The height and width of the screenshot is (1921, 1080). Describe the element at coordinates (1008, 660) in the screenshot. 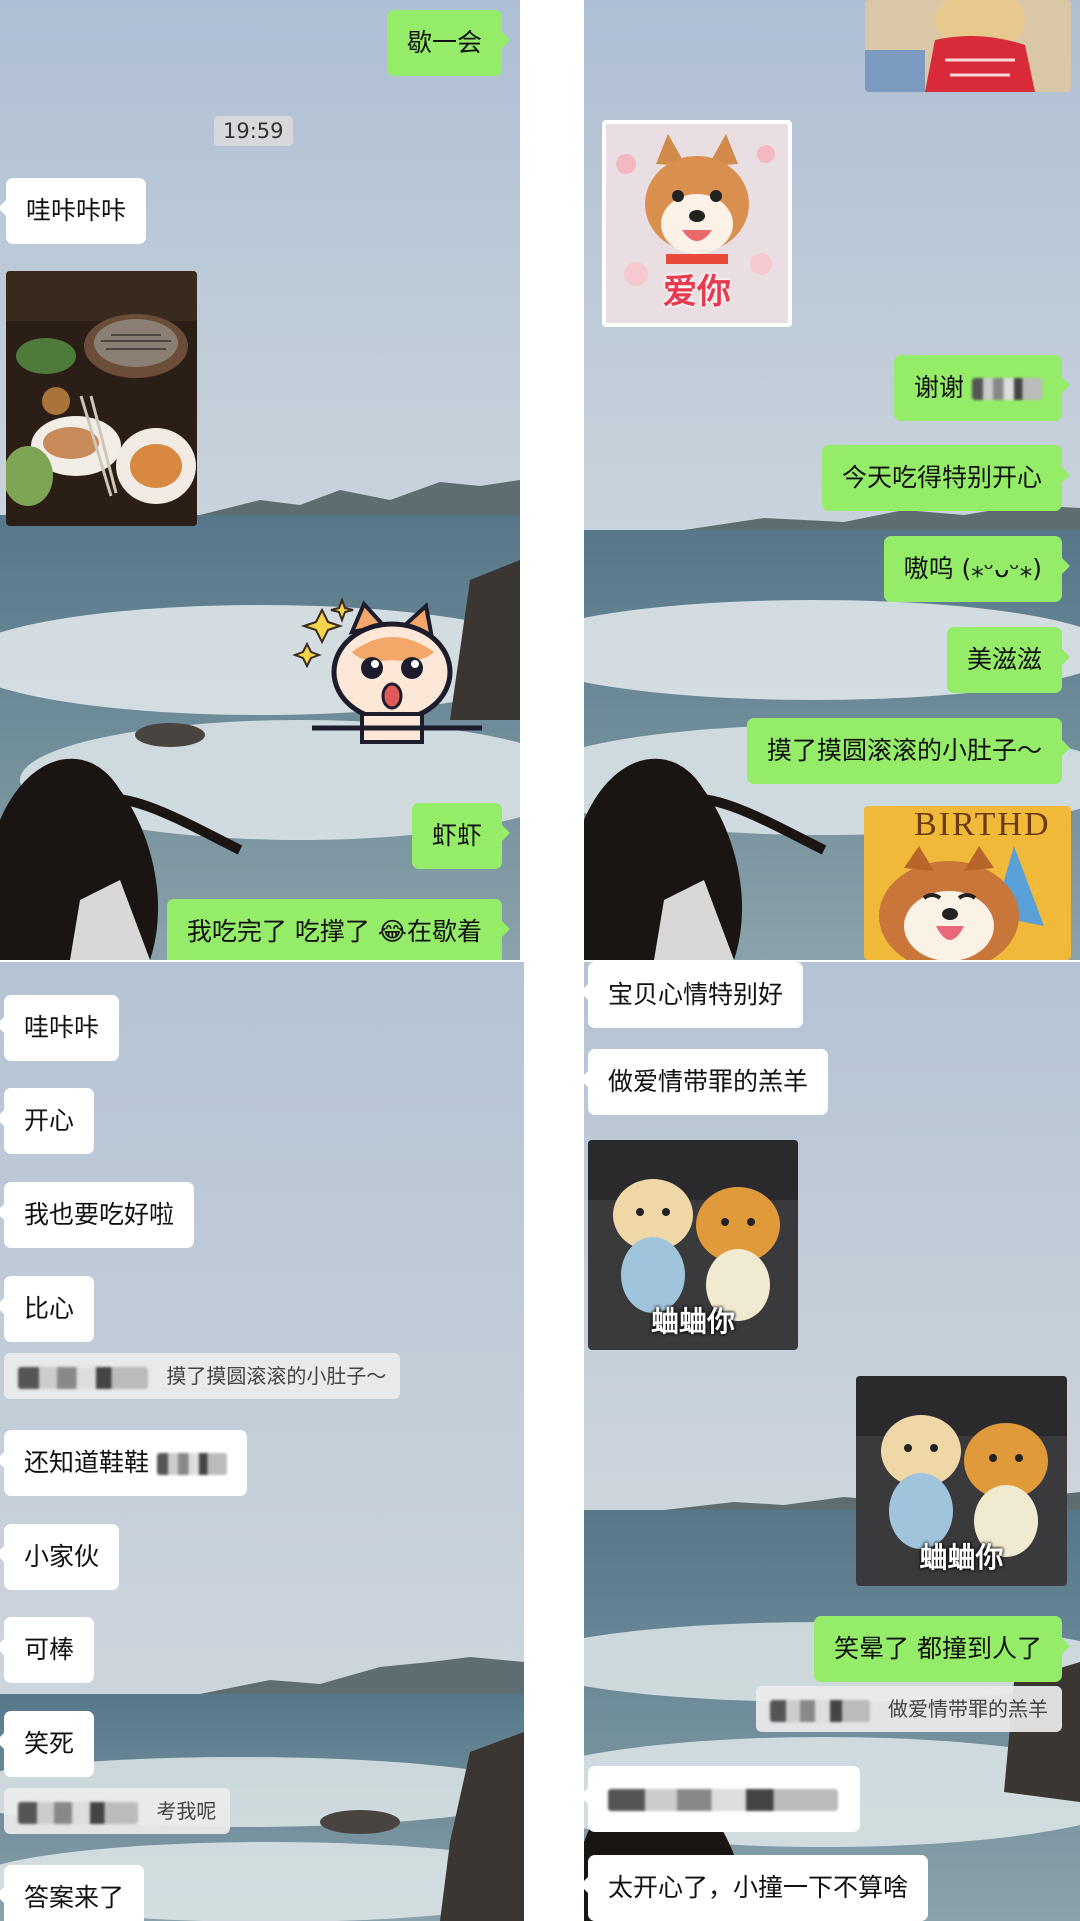

I see `message-yummy: 美滋滋` at that location.